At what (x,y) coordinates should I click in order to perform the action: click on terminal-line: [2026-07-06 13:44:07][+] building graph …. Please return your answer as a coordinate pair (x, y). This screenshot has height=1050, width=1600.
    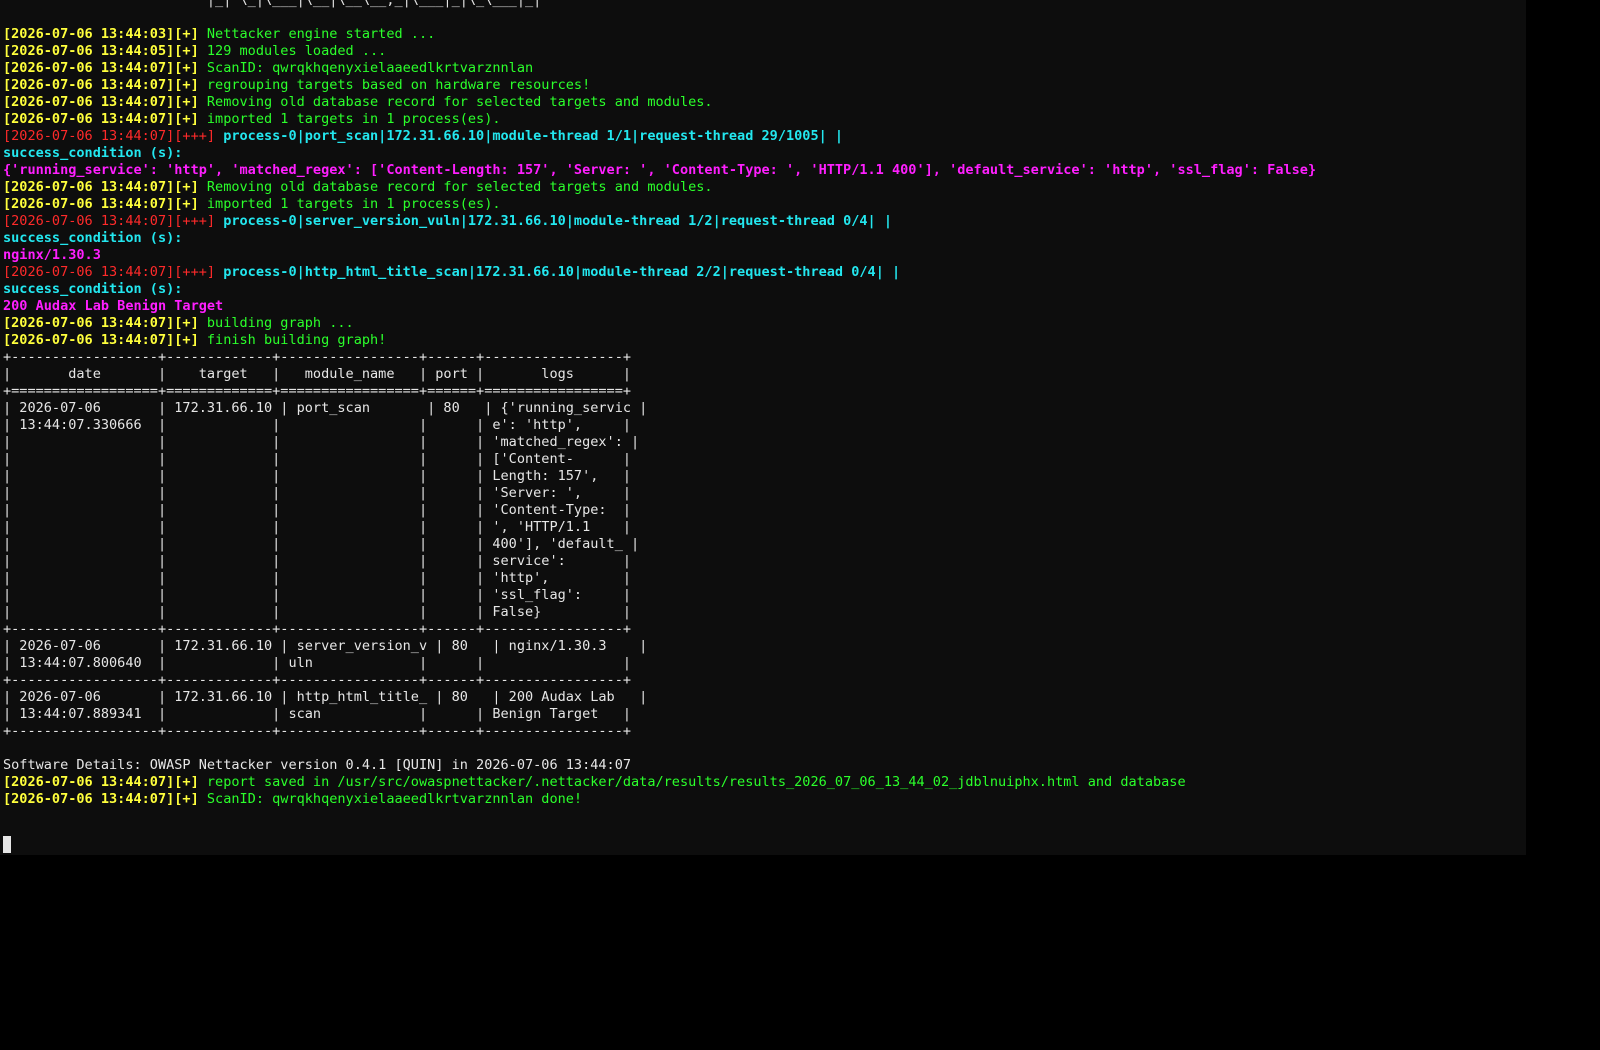
    Looking at the image, I should click on (659, 323).